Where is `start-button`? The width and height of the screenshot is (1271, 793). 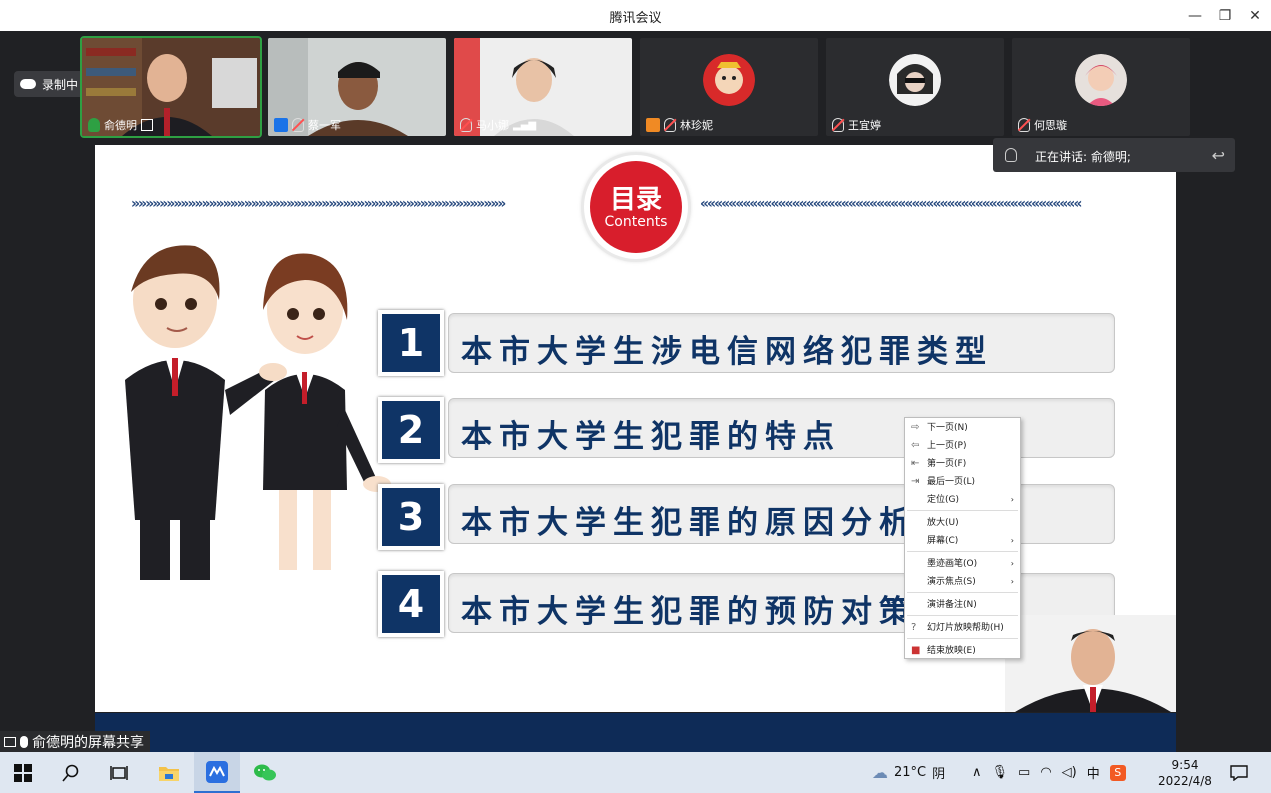 start-button is located at coordinates (23, 772).